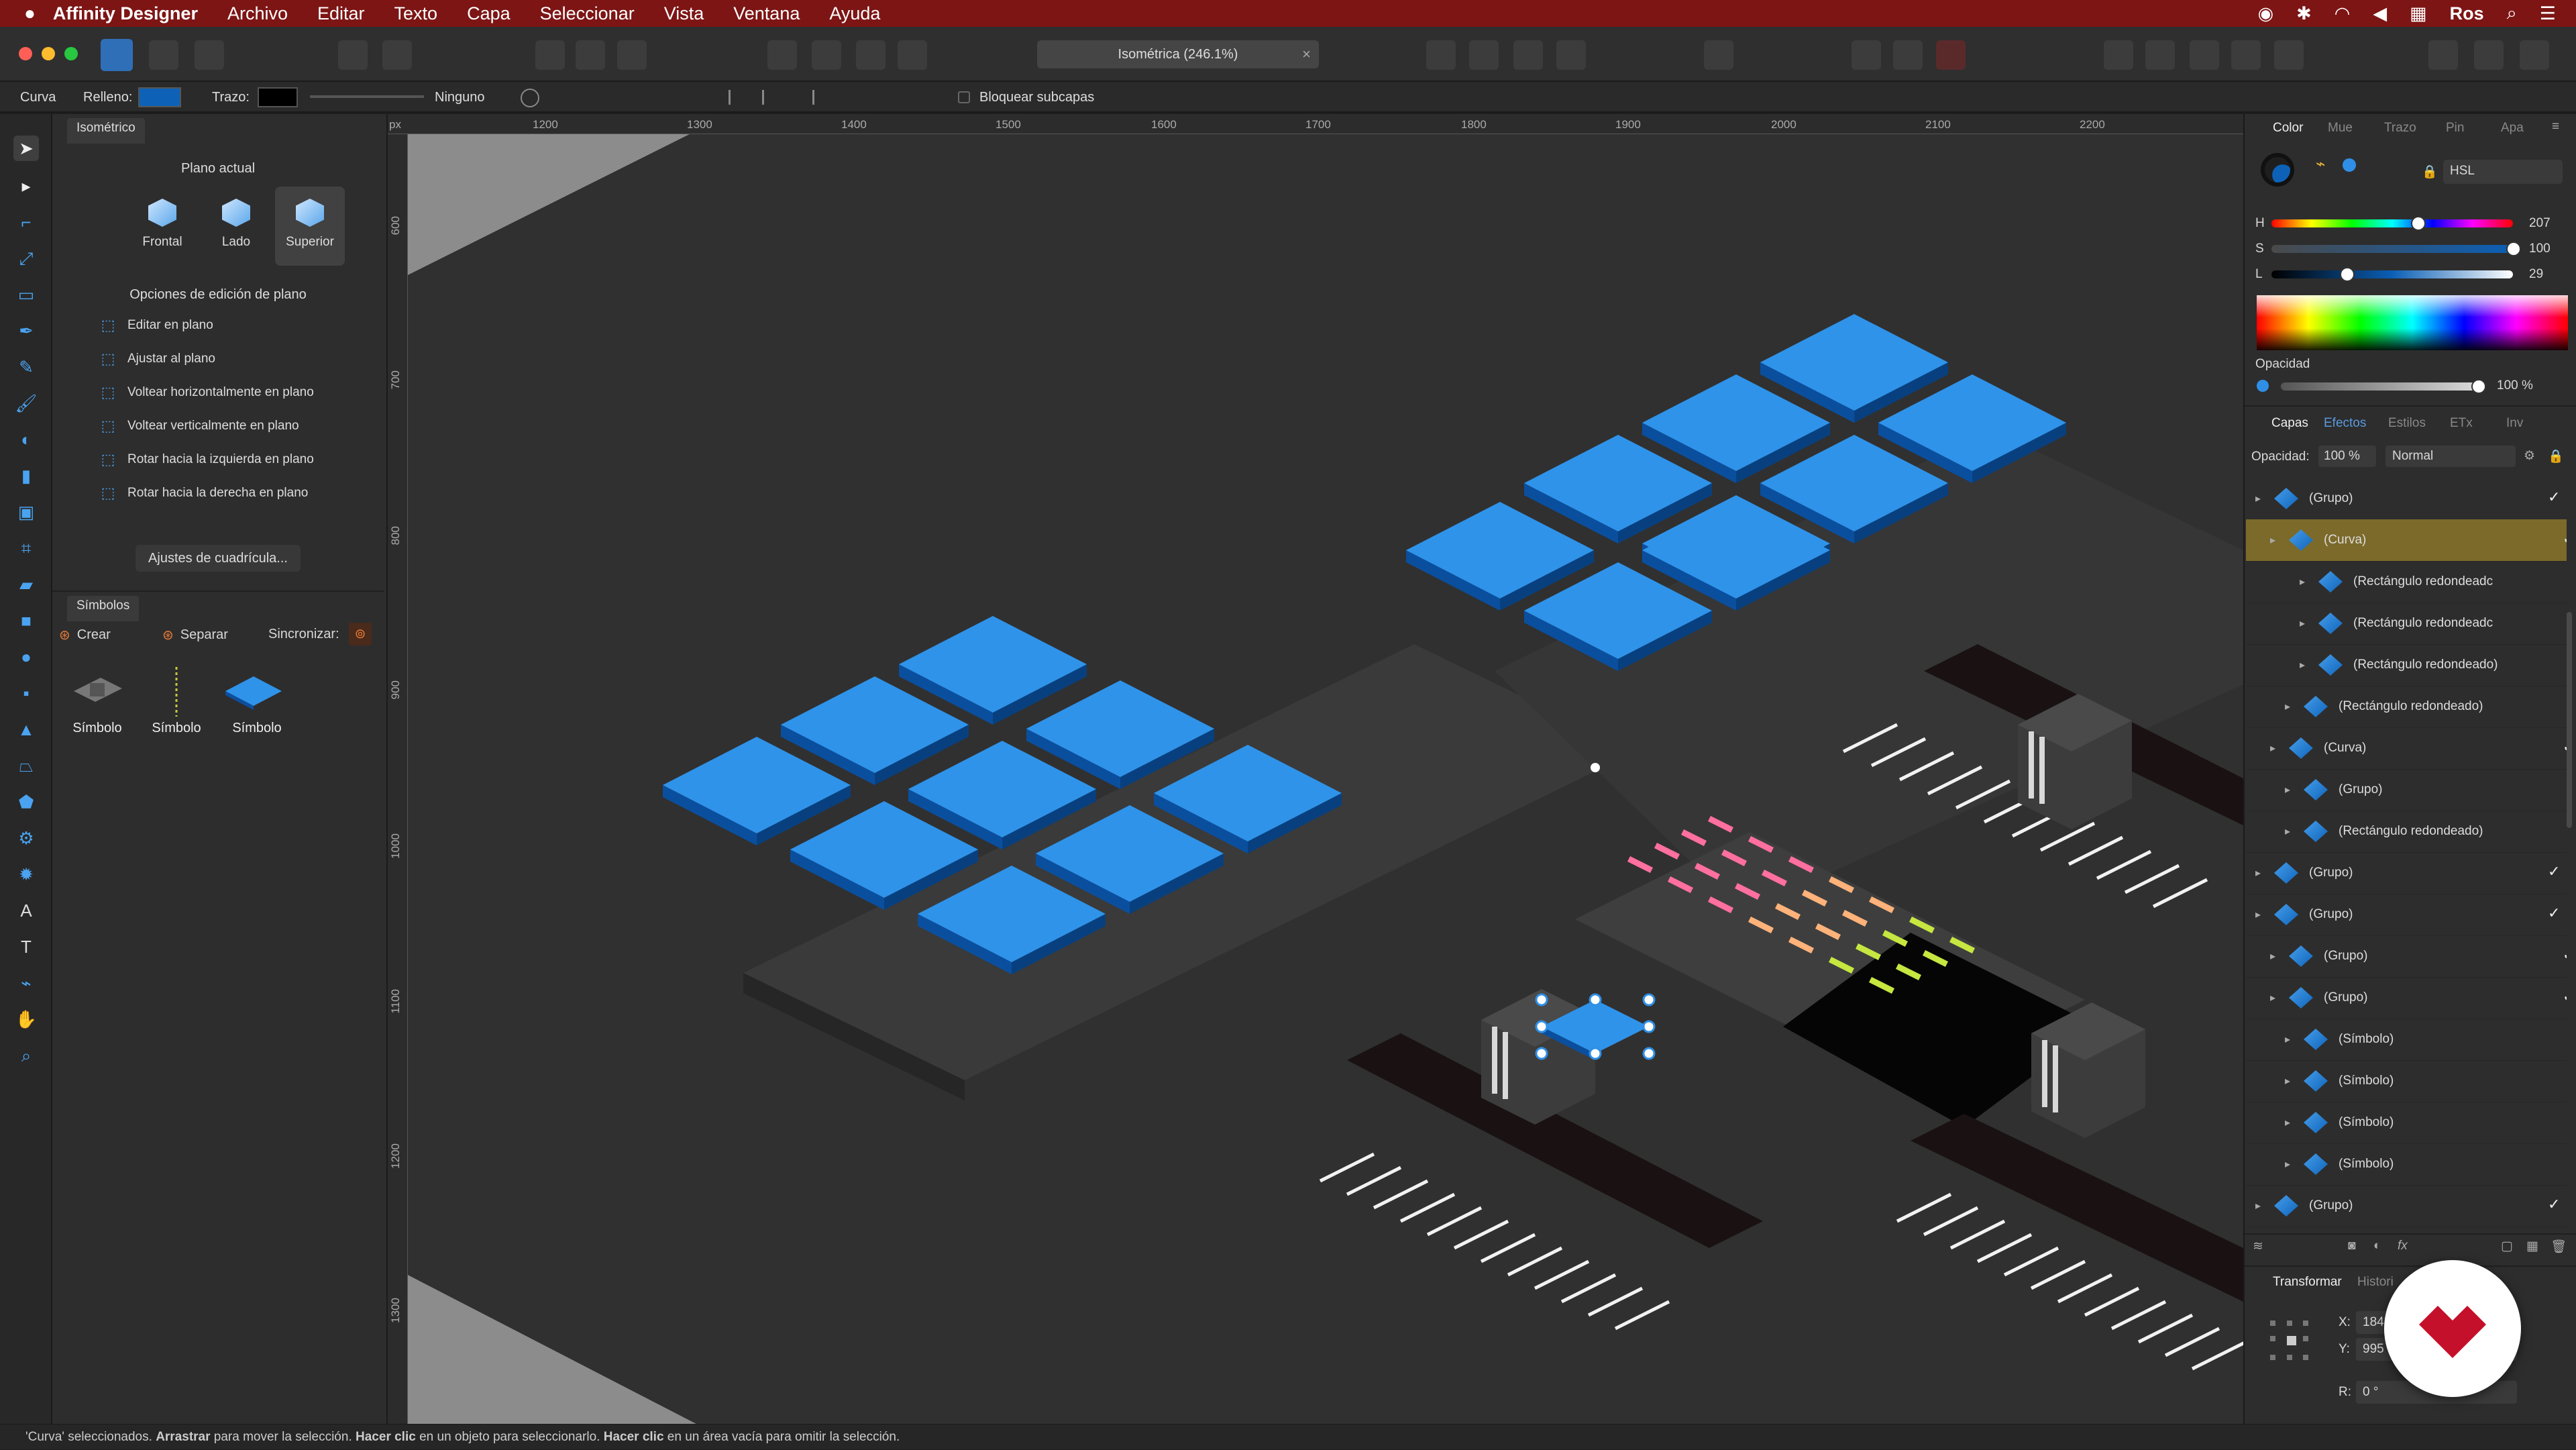 This screenshot has height=1450, width=2576. I want to click on layer-row: ▸(Rectángulo redondeadcfx✓, so click(2406, 624).